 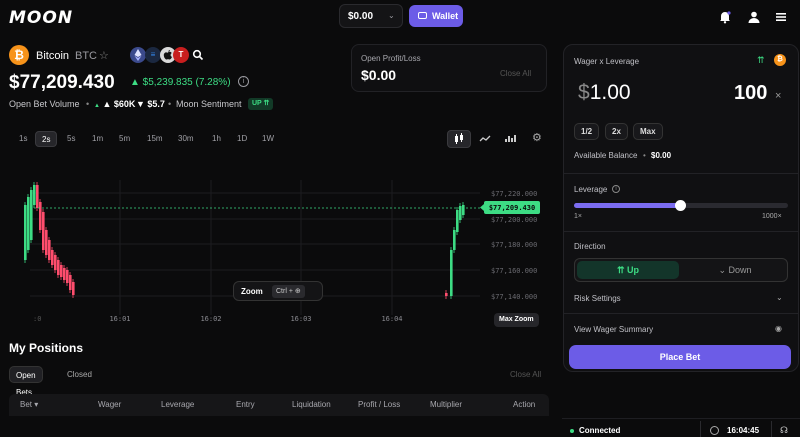 What do you see at coordinates (714, 430) in the screenshot?
I see `clock-icon` at bounding box center [714, 430].